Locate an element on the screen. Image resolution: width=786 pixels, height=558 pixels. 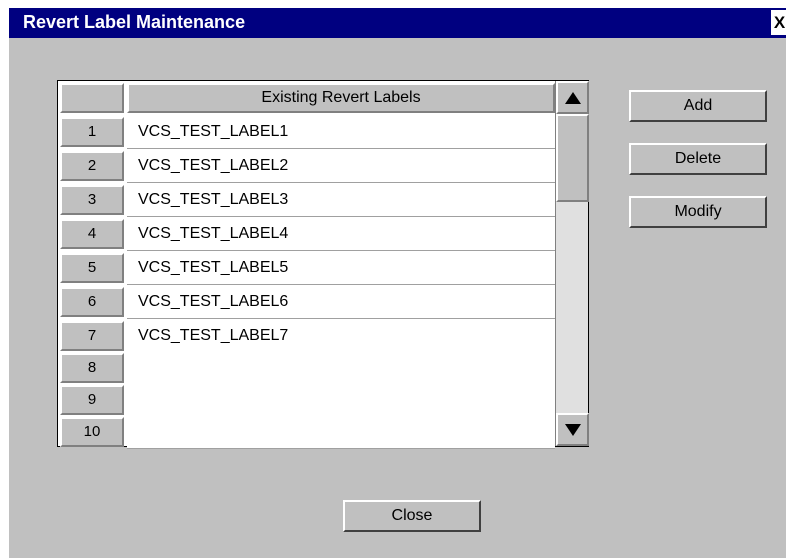
add-button: Add is located at coordinates (698, 106).